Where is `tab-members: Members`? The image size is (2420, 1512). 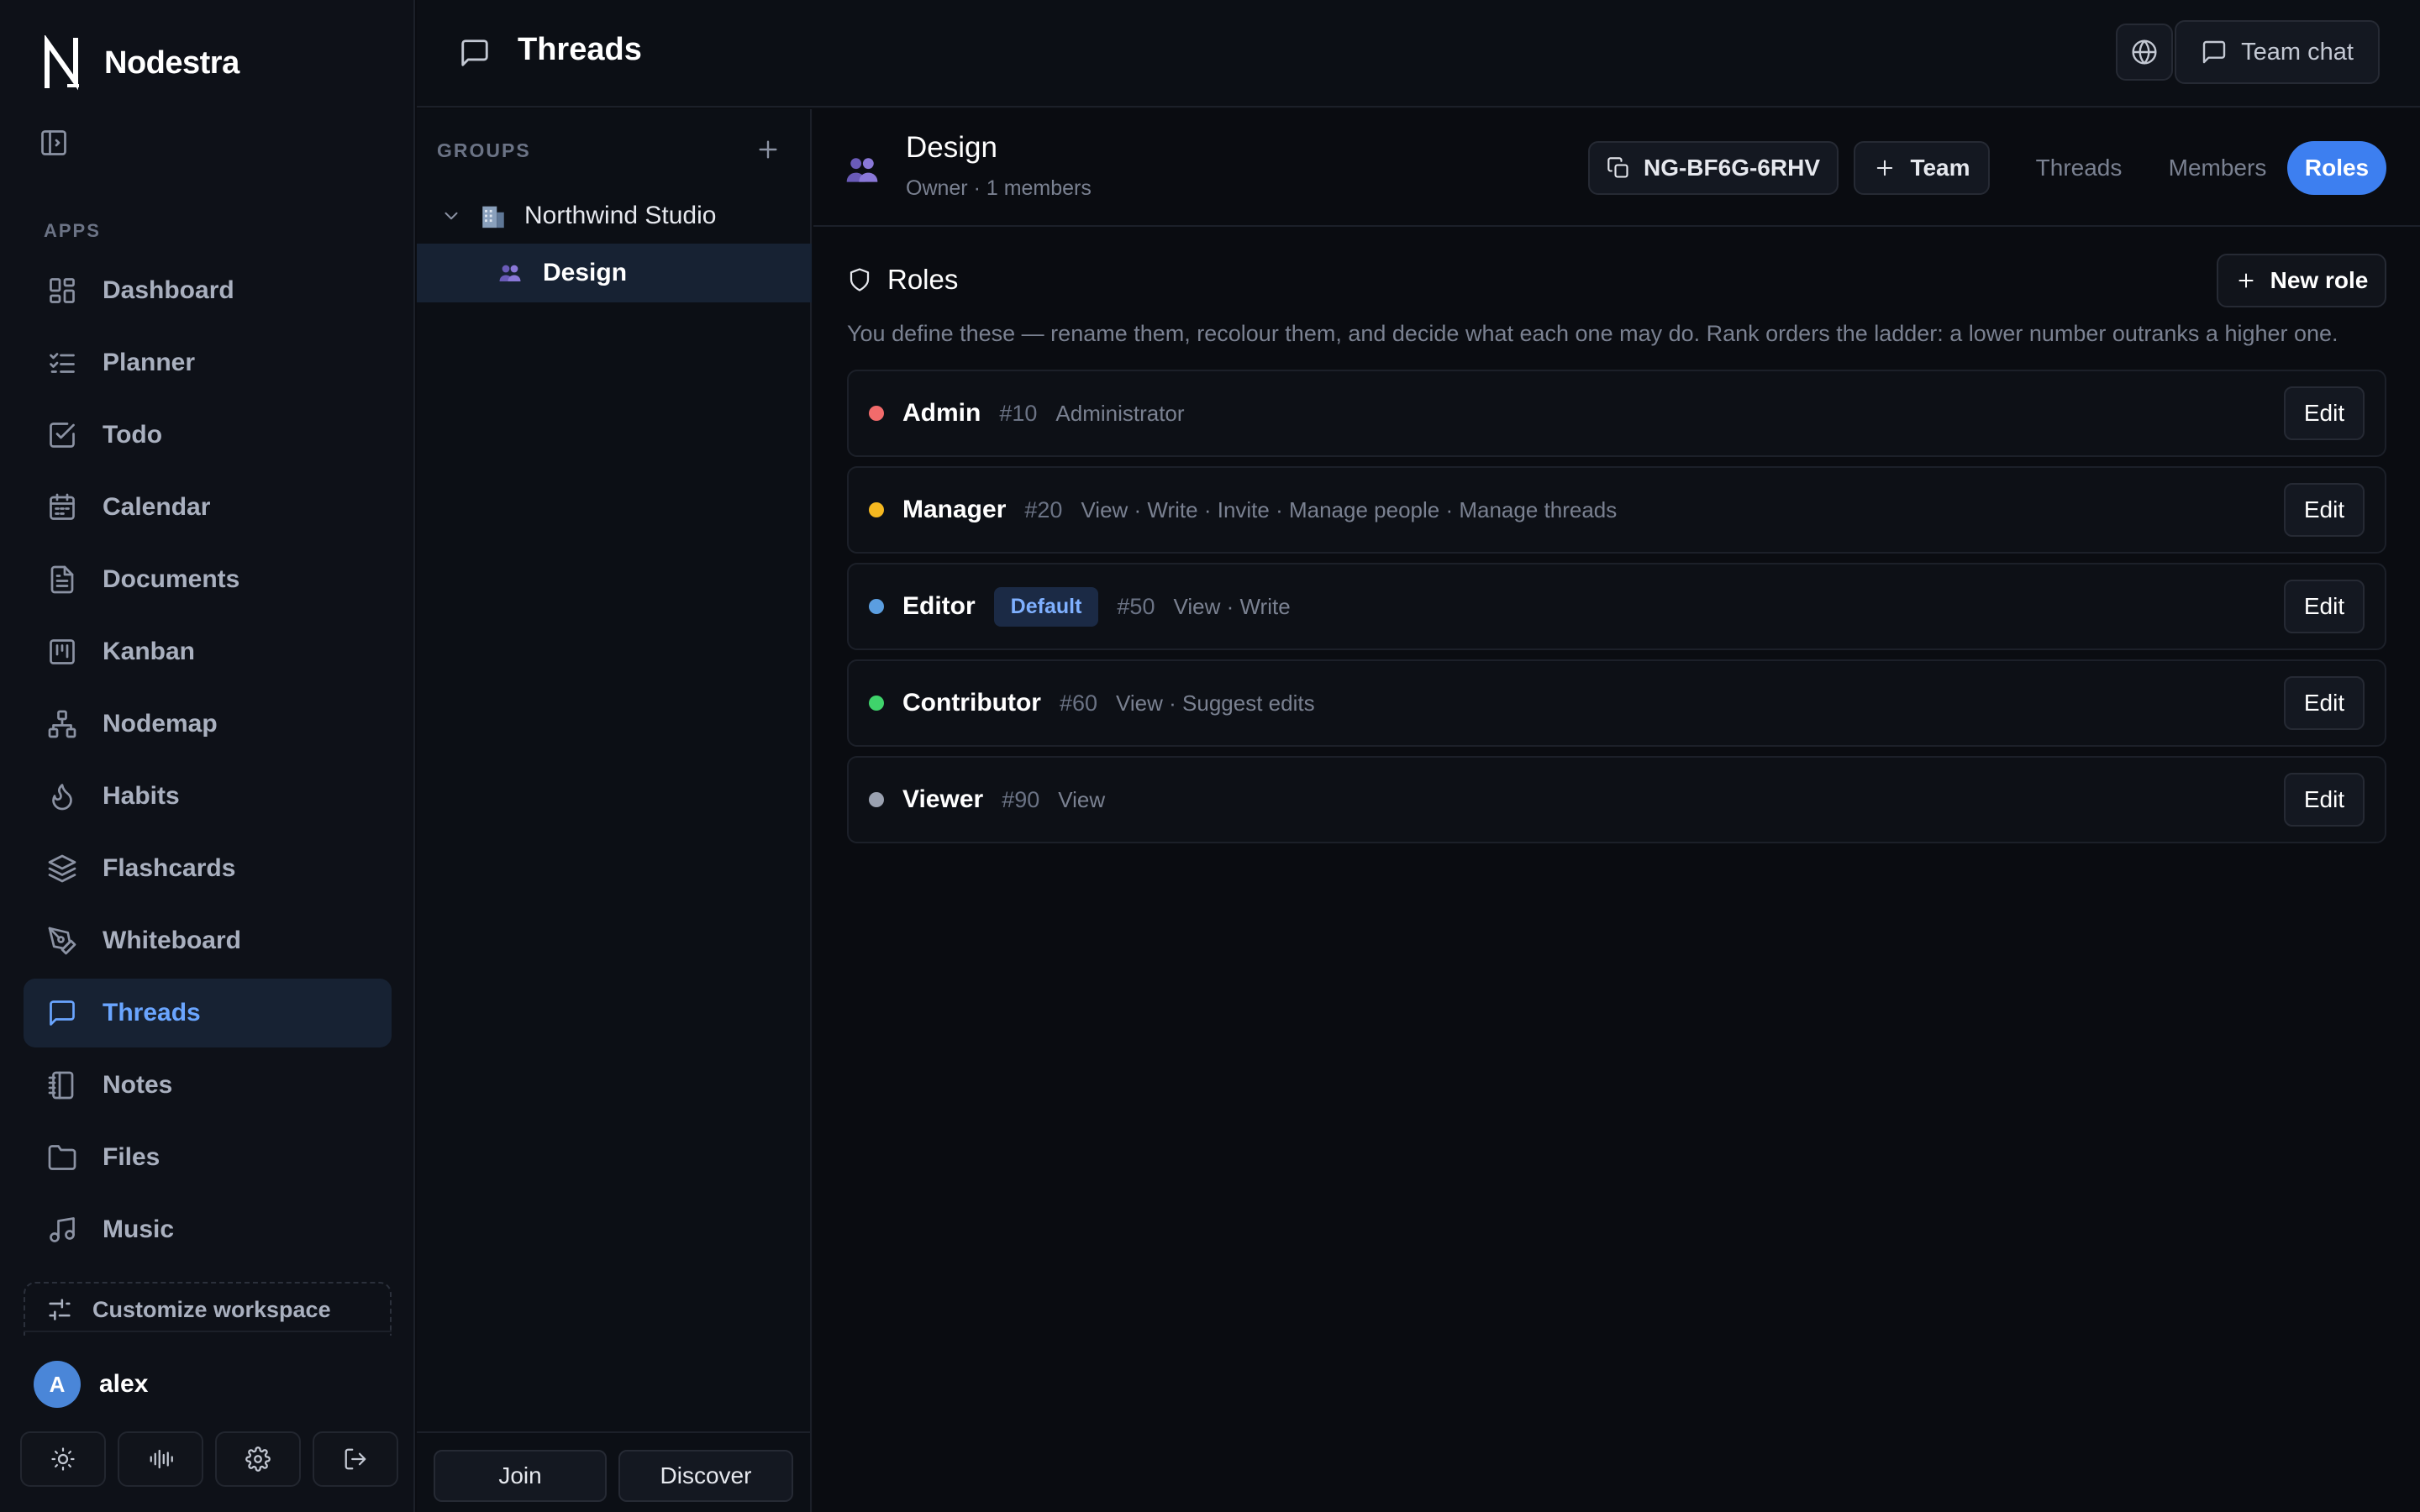
tab-members: Members is located at coordinates (2217, 168).